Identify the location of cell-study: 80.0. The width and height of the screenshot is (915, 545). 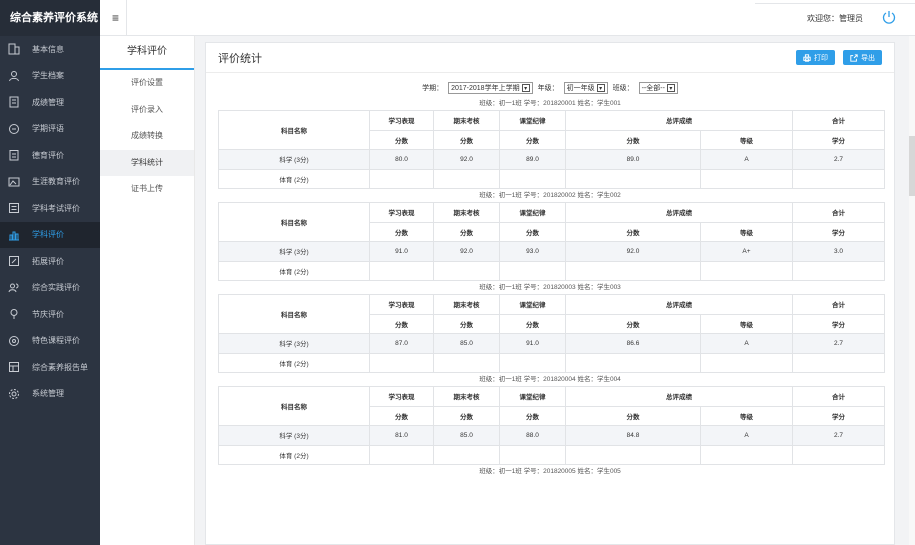
(401, 159).